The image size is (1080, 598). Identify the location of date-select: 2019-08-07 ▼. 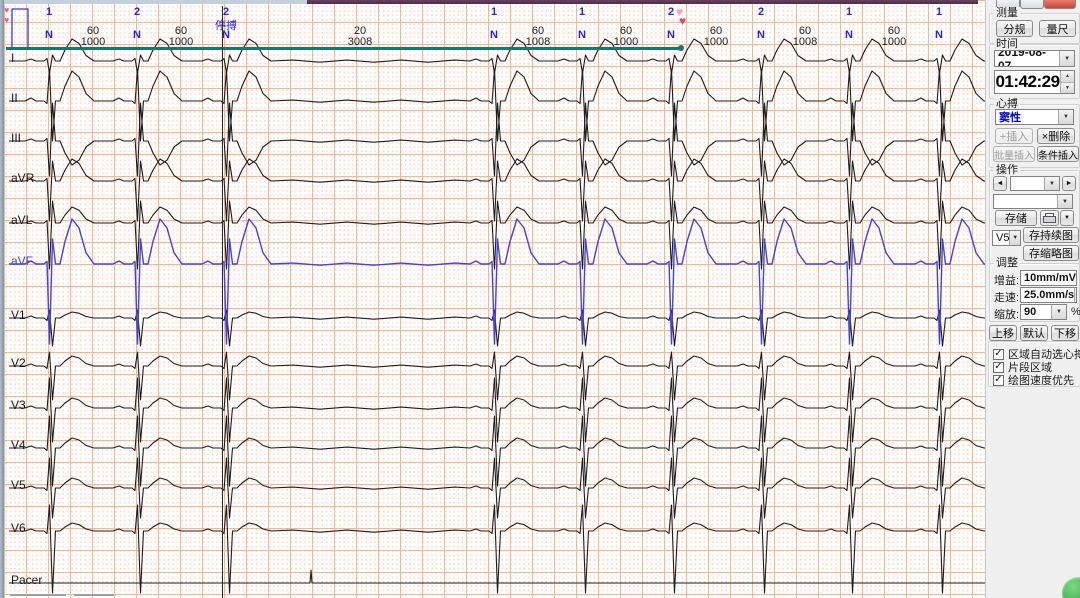
(1034, 58).